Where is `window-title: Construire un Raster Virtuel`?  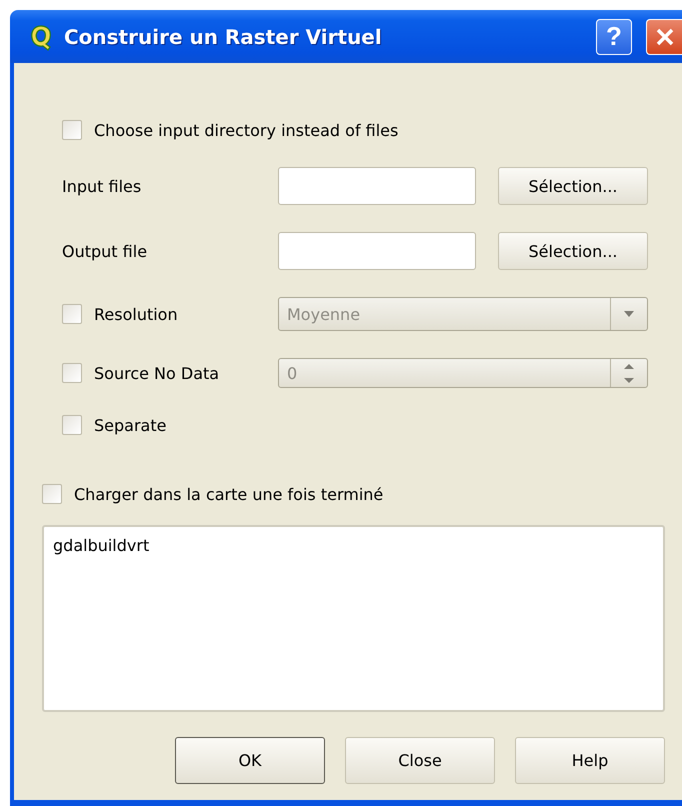 window-title: Construire un Raster Virtuel is located at coordinates (223, 36).